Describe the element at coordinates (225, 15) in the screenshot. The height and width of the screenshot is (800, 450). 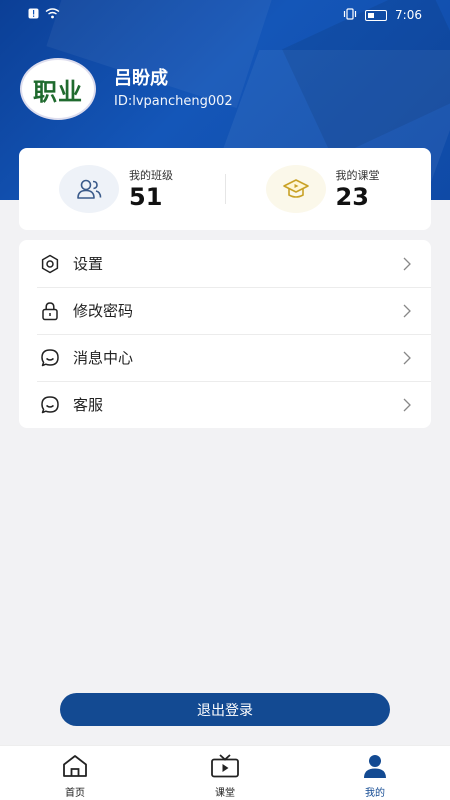
I see `status-bar: 7:06` at that location.